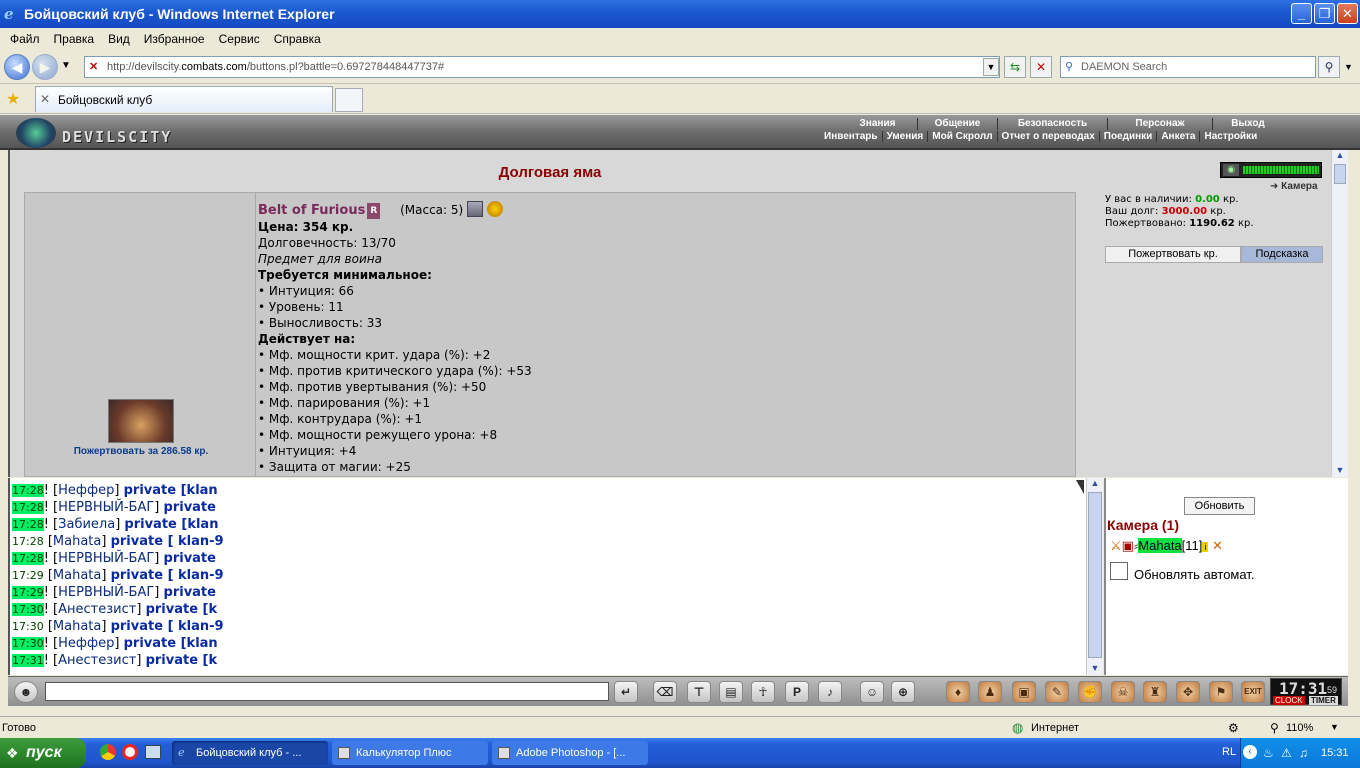 This screenshot has width=1360, height=768. Describe the element at coordinates (1123, 692) in the screenshot. I see `skull-icon: ☠` at that location.